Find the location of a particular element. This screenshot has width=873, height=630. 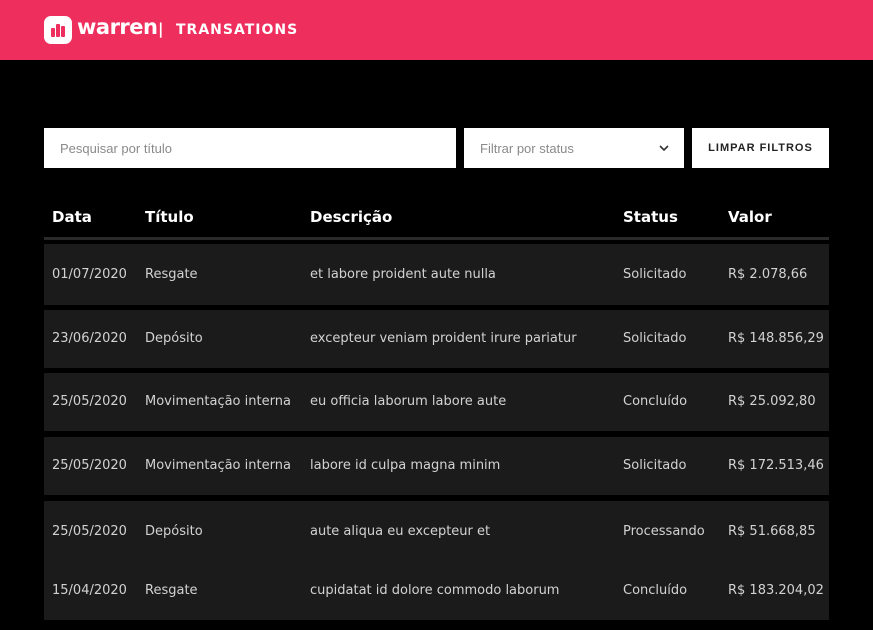

cell-description: excepteur veniam proident irure pariatur is located at coordinates (443, 338).